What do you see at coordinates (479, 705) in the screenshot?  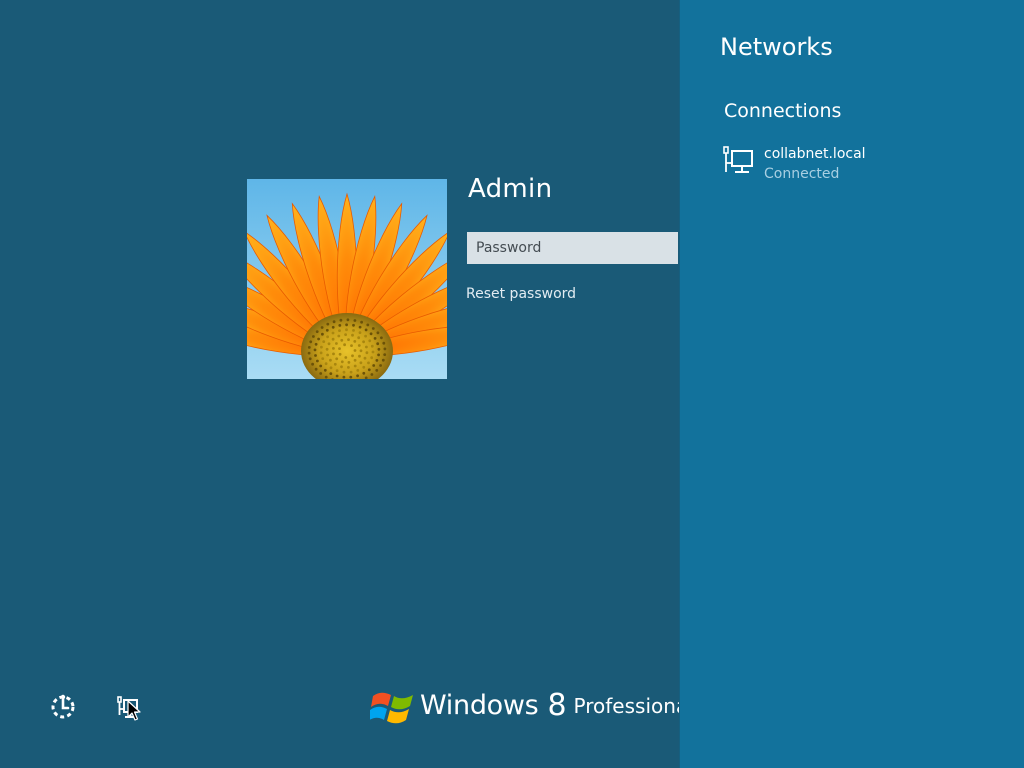 I see `windows-wordmark: Windows` at bounding box center [479, 705].